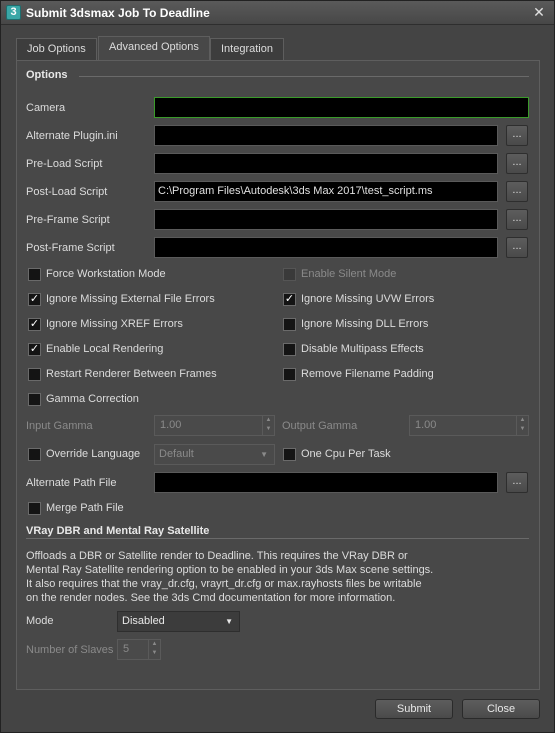  What do you see at coordinates (70, 248) in the screenshot?
I see `post-frame-script-label: Post-Frame Script` at bounding box center [70, 248].